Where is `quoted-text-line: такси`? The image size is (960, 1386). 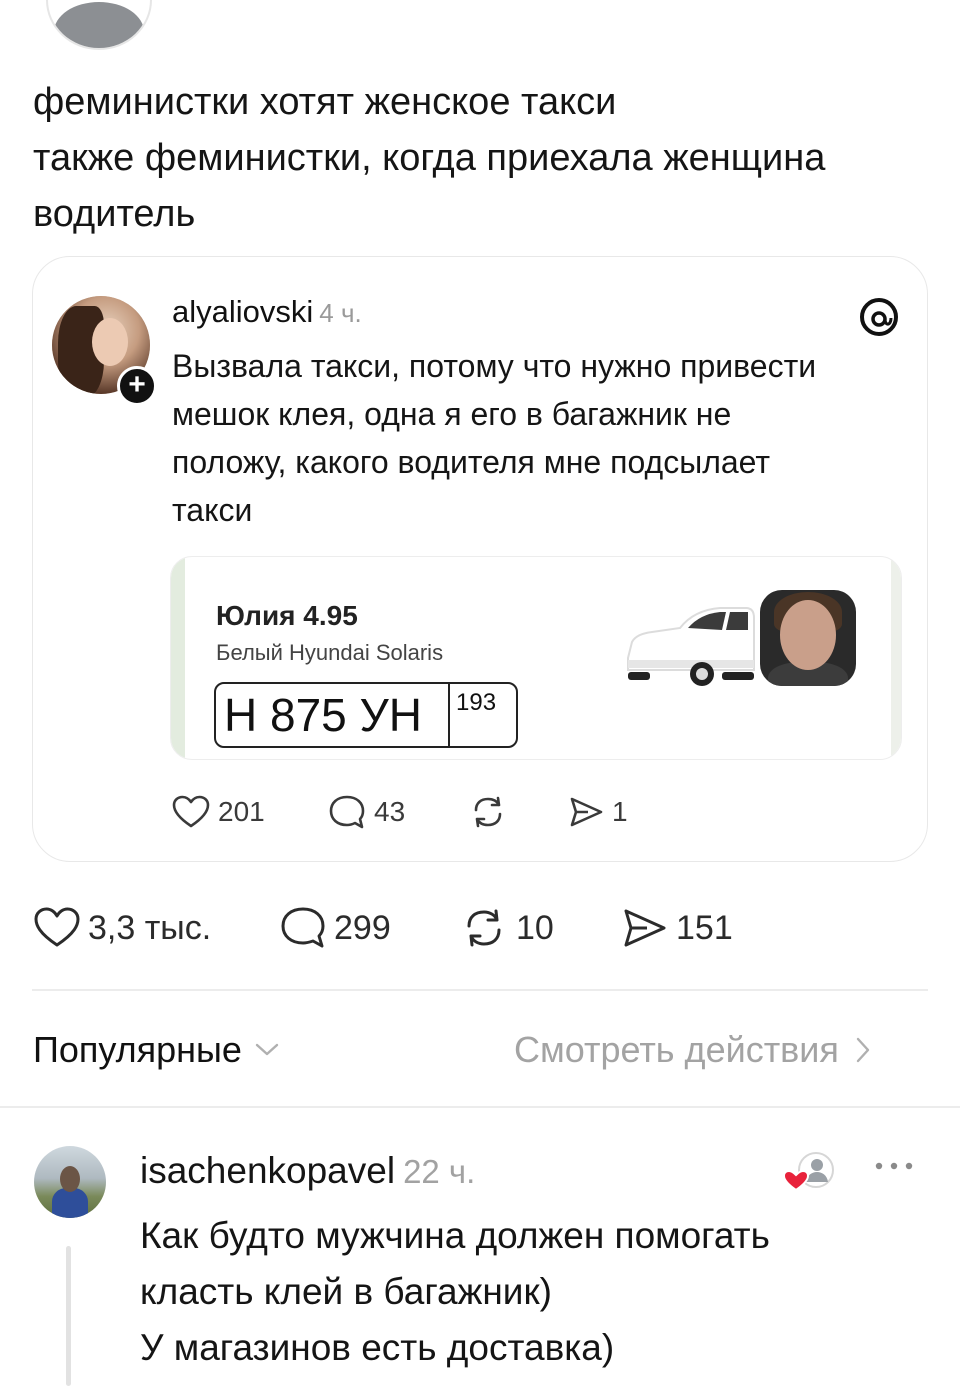 quoted-text-line: такси is located at coordinates (212, 510).